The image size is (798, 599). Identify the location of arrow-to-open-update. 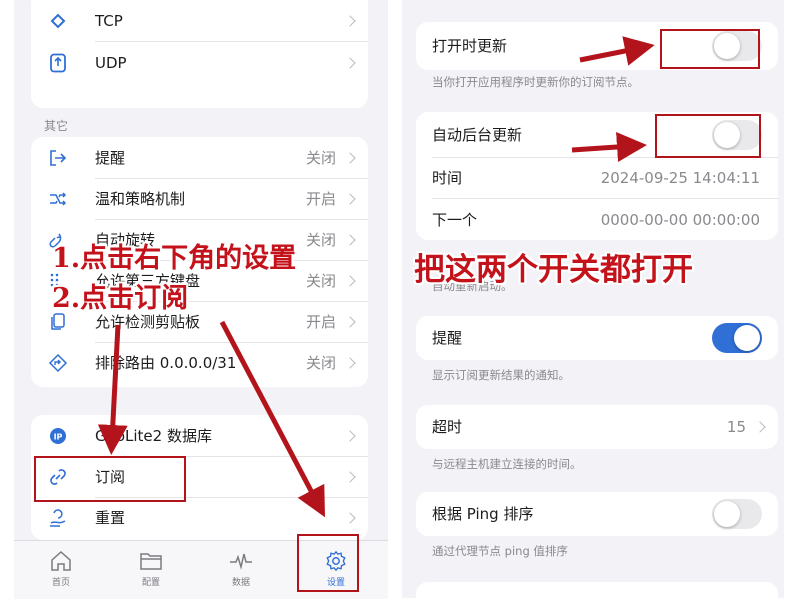
(617, 51).